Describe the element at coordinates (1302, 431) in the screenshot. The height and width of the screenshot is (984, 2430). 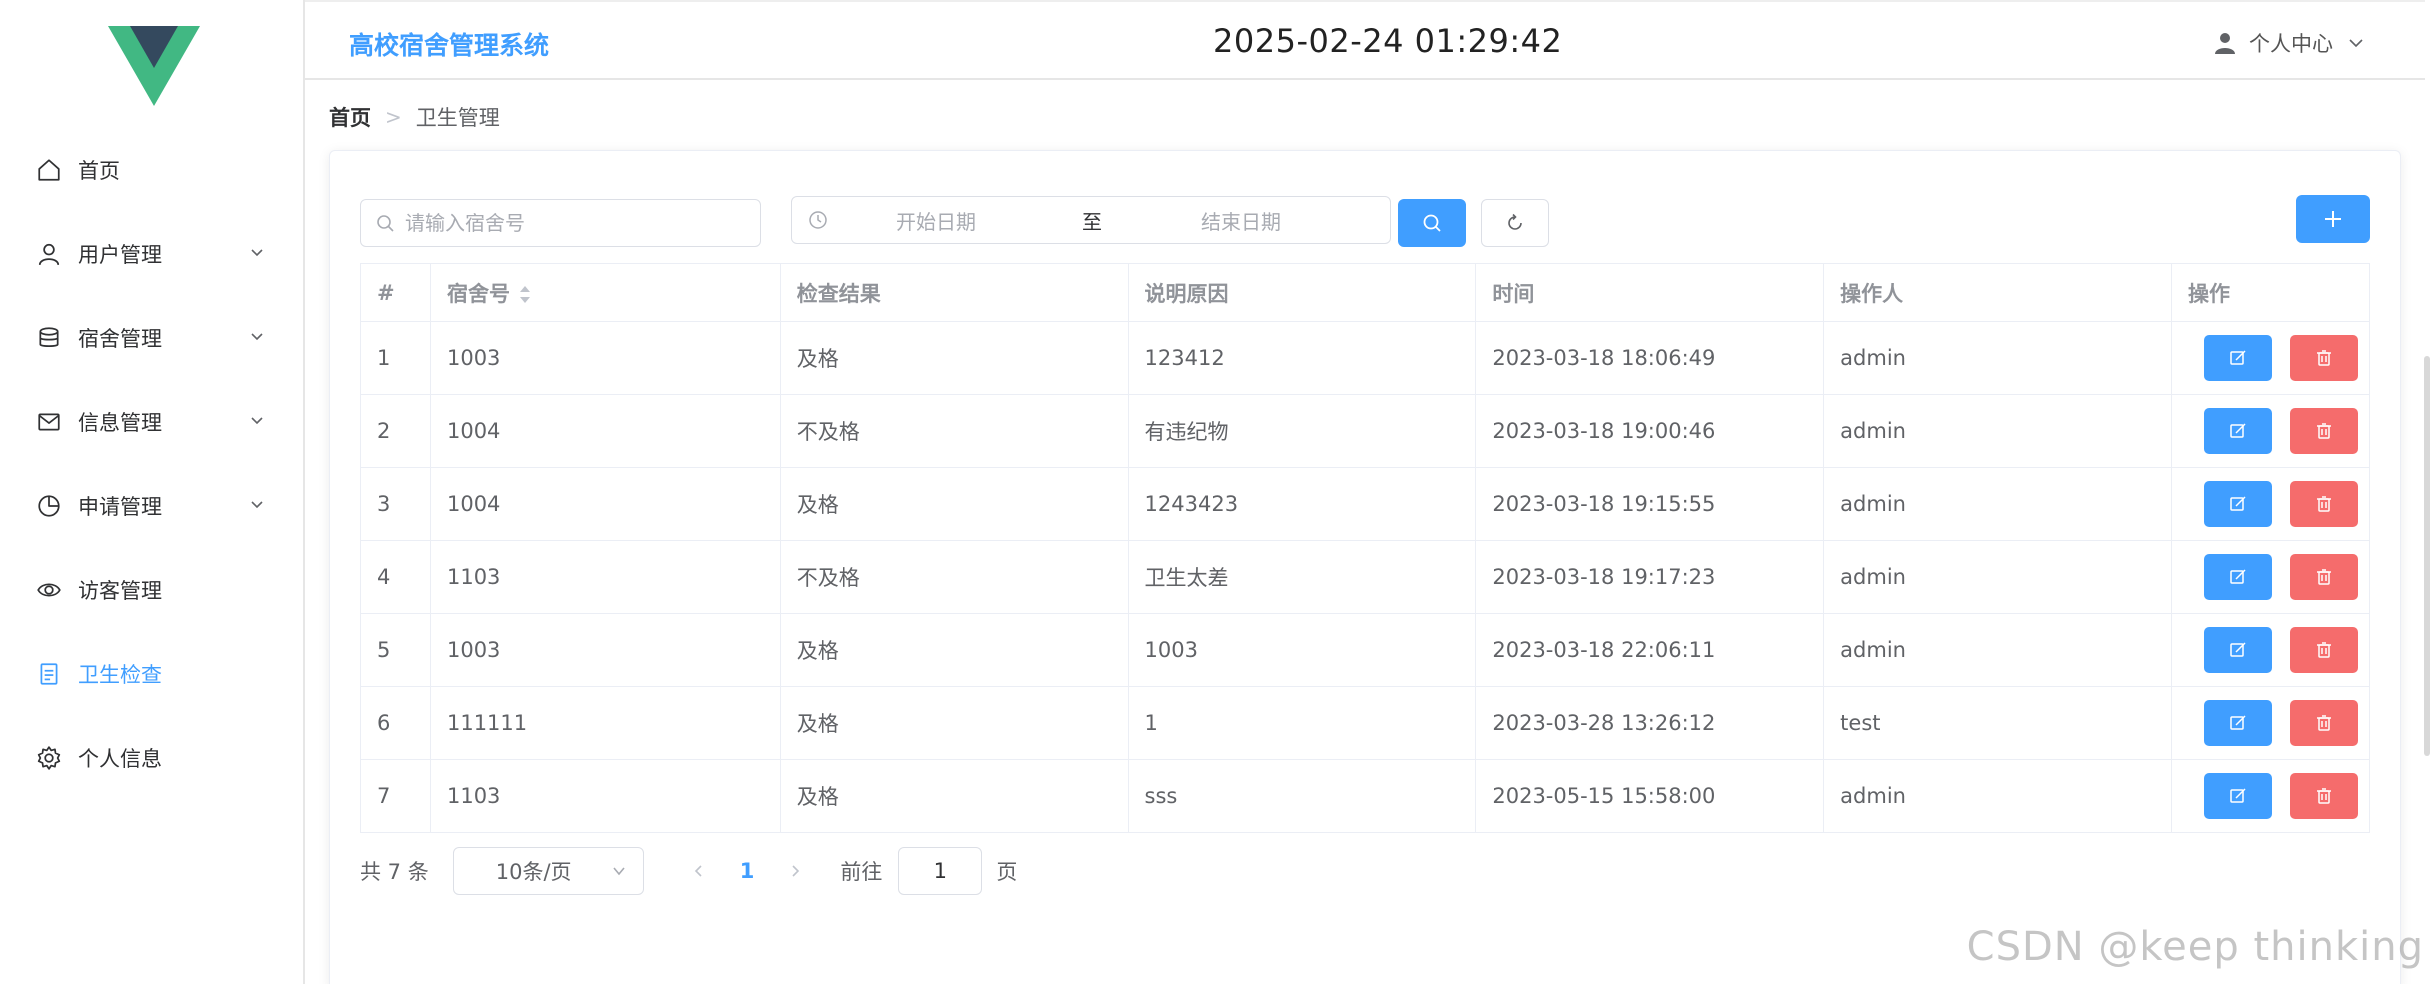
I see `table-cell: 有违纪物` at that location.